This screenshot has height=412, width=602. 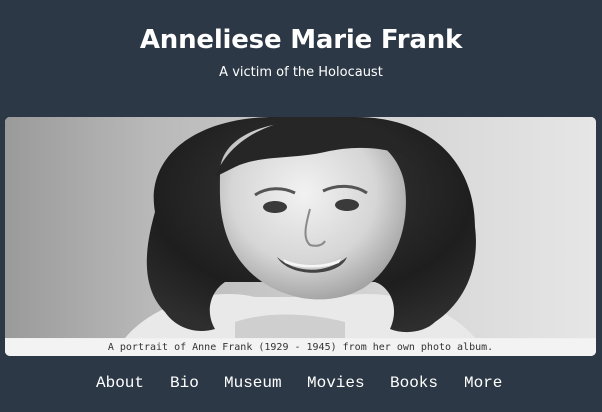 I want to click on nav-link-books: Books, so click(x=414, y=383).